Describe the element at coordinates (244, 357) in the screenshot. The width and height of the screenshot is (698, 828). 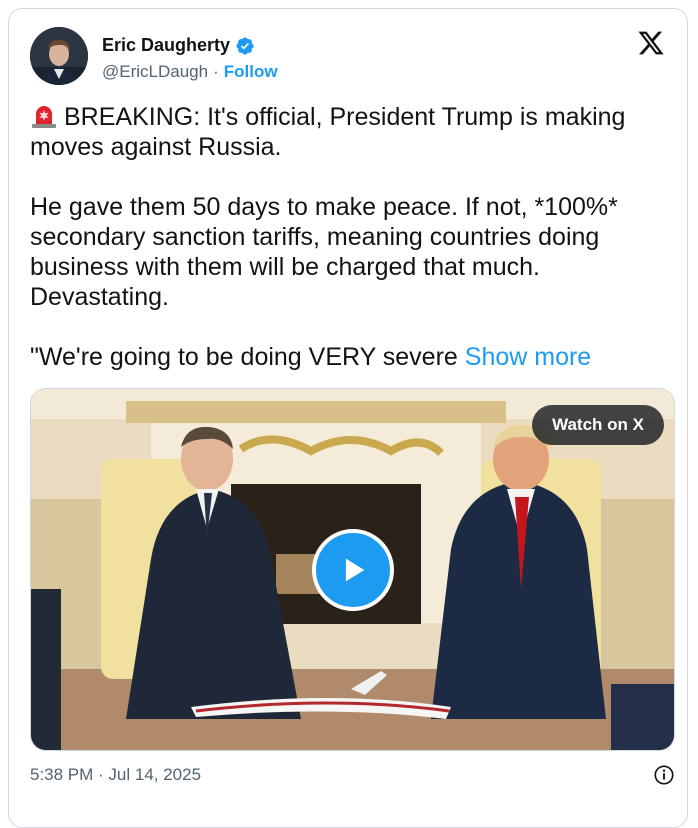
I see `tweet-line-3: "We're going to be doing VERY severe` at that location.